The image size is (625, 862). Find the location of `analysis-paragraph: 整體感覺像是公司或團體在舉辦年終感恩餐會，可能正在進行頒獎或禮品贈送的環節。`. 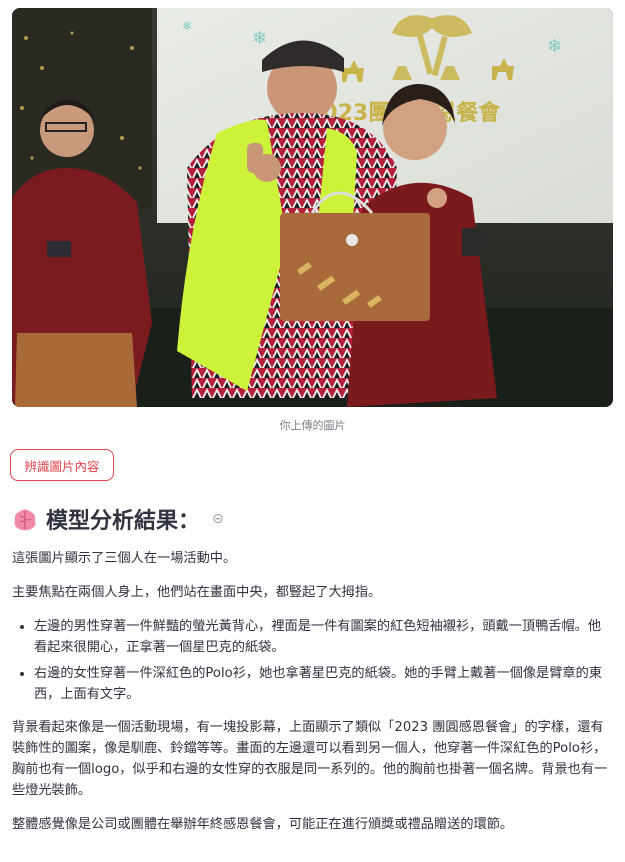

analysis-paragraph: 整體感覺像是公司或團體在舉辦年終感恩餐會，可能正在進行頒獎或禮品贈送的環節。 is located at coordinates (263, 824).